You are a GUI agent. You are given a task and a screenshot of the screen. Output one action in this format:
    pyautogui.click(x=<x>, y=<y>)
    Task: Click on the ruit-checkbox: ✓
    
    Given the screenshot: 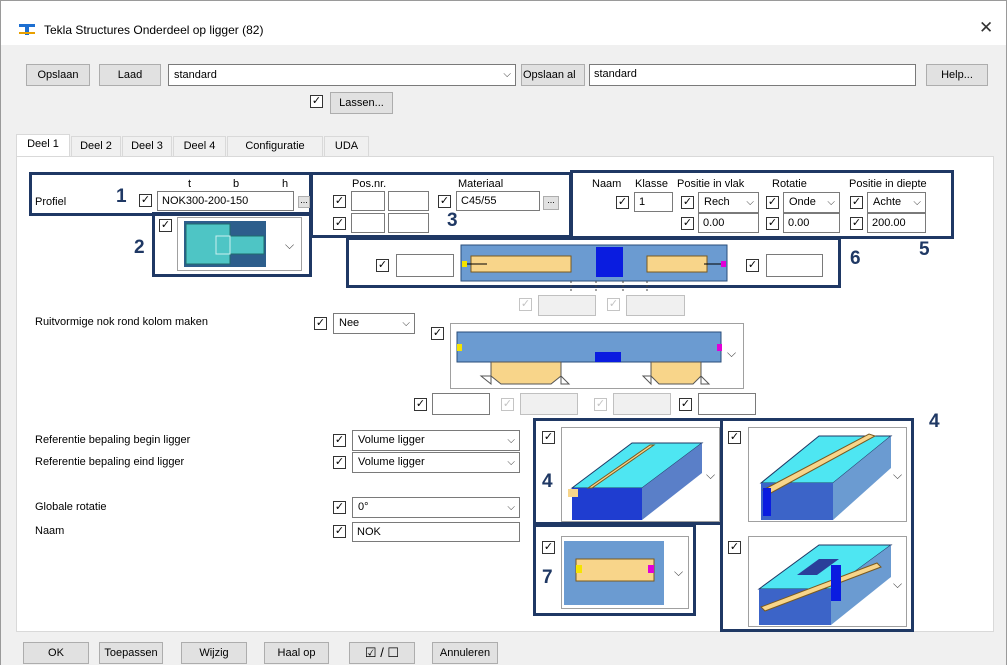 What is the action you would take?
    pyautogui.click(x=320, y=323)
    